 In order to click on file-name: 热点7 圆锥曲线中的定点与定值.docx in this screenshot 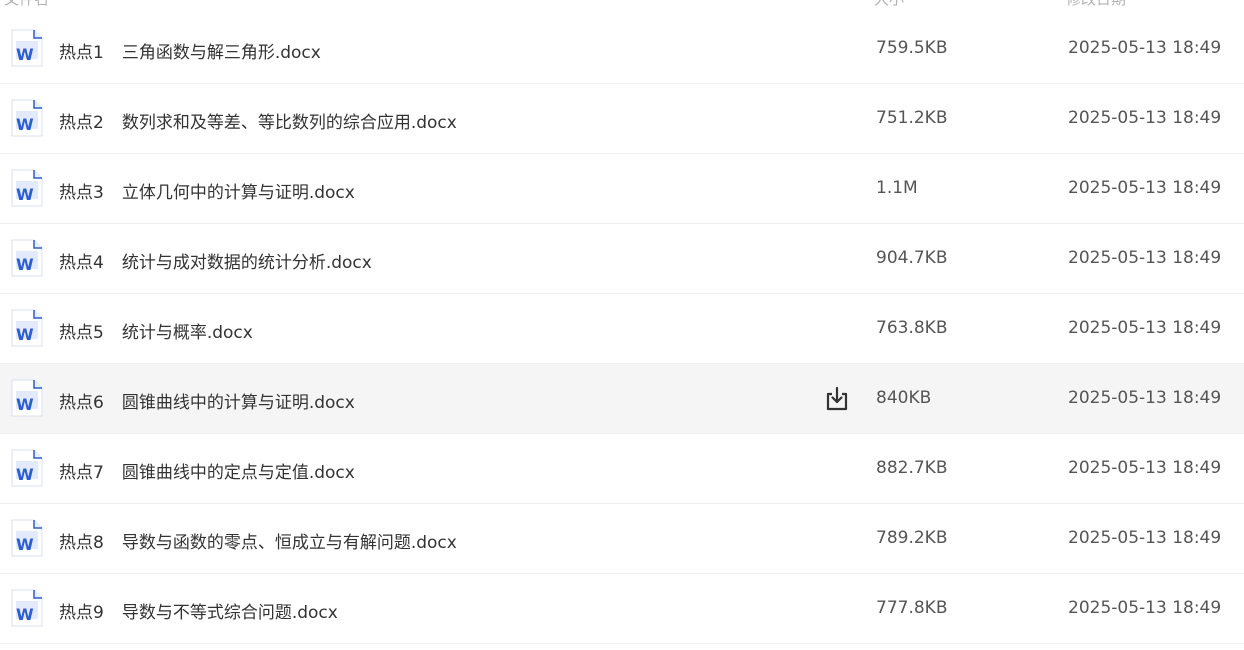, I will do `click(207, 470)`.